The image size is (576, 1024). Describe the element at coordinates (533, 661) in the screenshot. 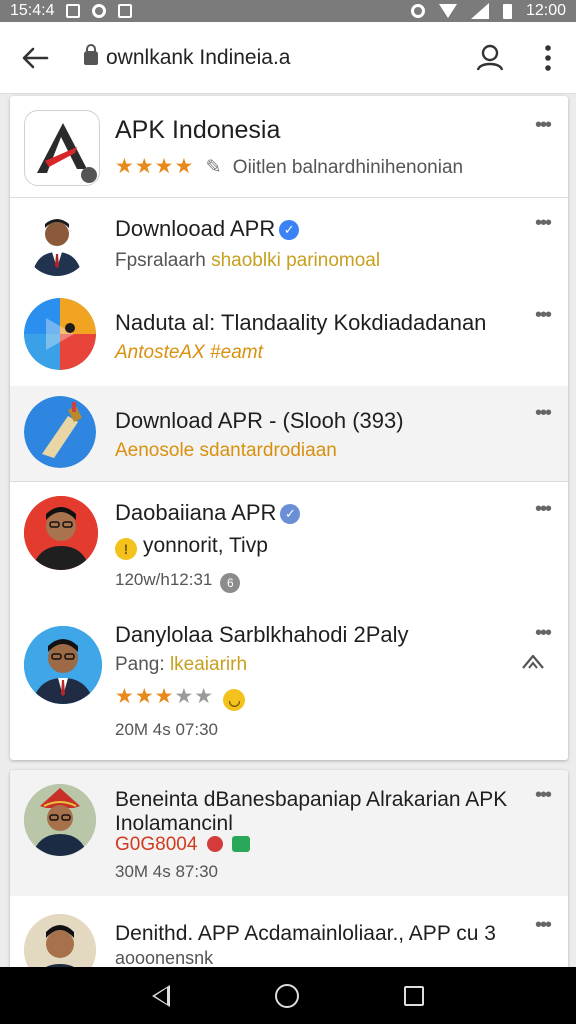

I see `cloud-upload-icon` at that location.